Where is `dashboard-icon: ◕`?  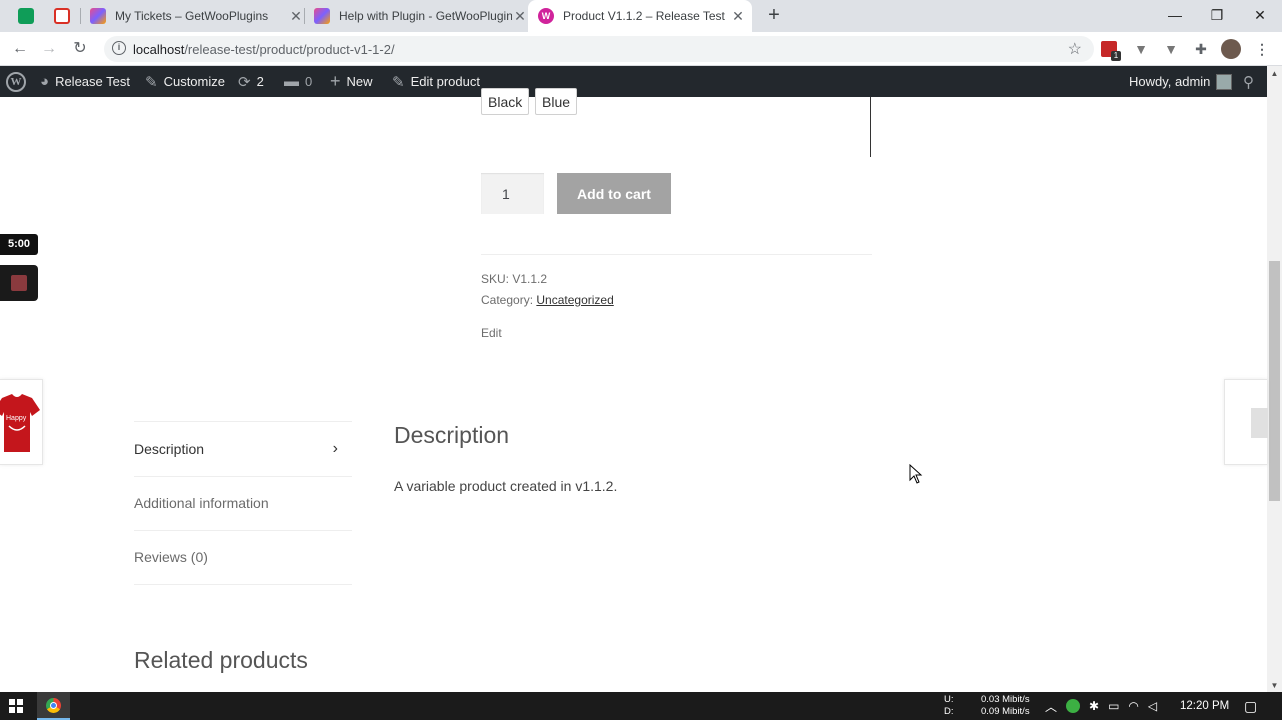
dashboard-icon: ◕ is located at coordinates (45, 81).